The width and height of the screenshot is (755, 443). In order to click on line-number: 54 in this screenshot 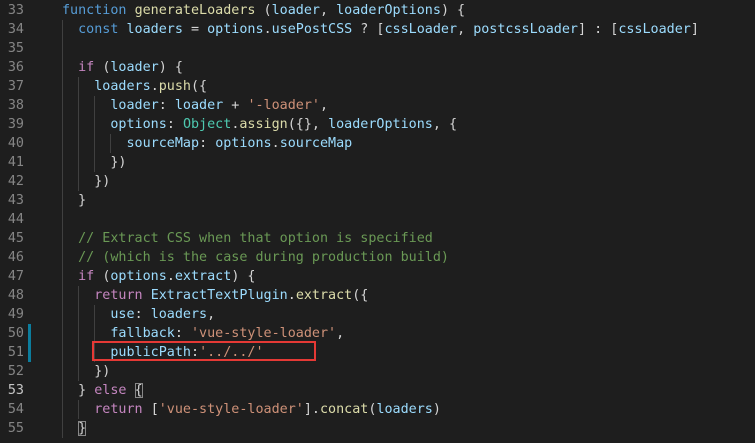, I will do `click(15, 409)`.